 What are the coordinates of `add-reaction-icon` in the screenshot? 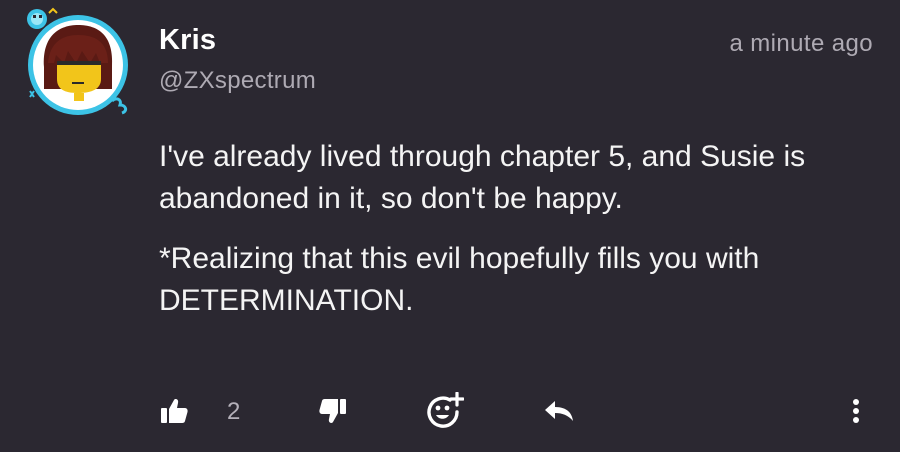 It's located at (445, 410).